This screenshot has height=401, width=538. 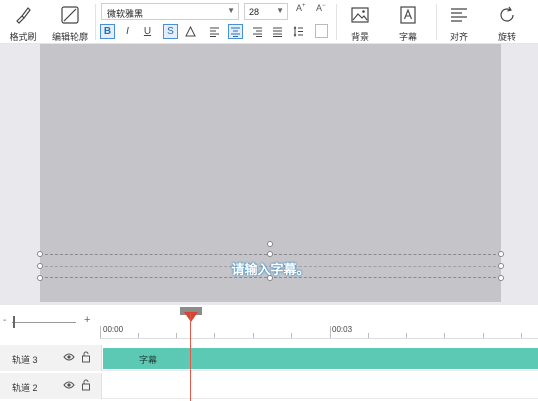 I want to click on align-justify-button, so click(x=277, y=31).